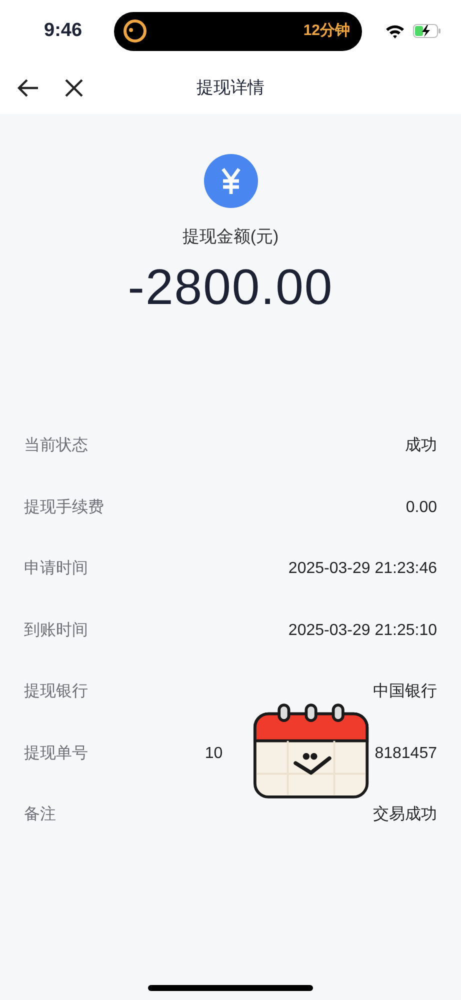  What do you see at coordinates (230, 88) in the screenshot?
I see `page-title: 提现详情` at bounding box center [230, 88].